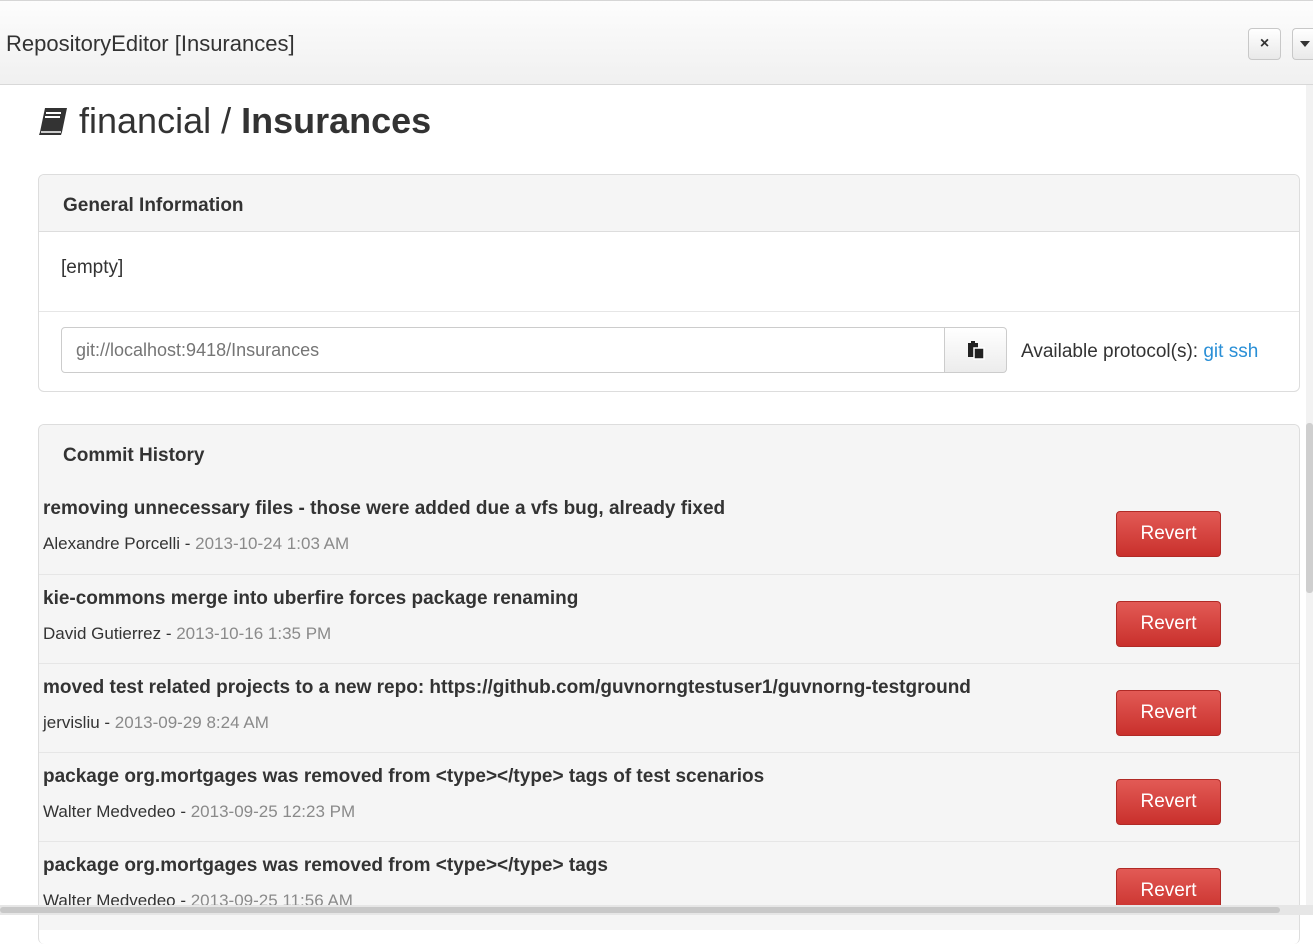  Describe the element at coordinates (1110, 351) in the screenshot. I see `protocols-label: Available protocol(s):` at that location.